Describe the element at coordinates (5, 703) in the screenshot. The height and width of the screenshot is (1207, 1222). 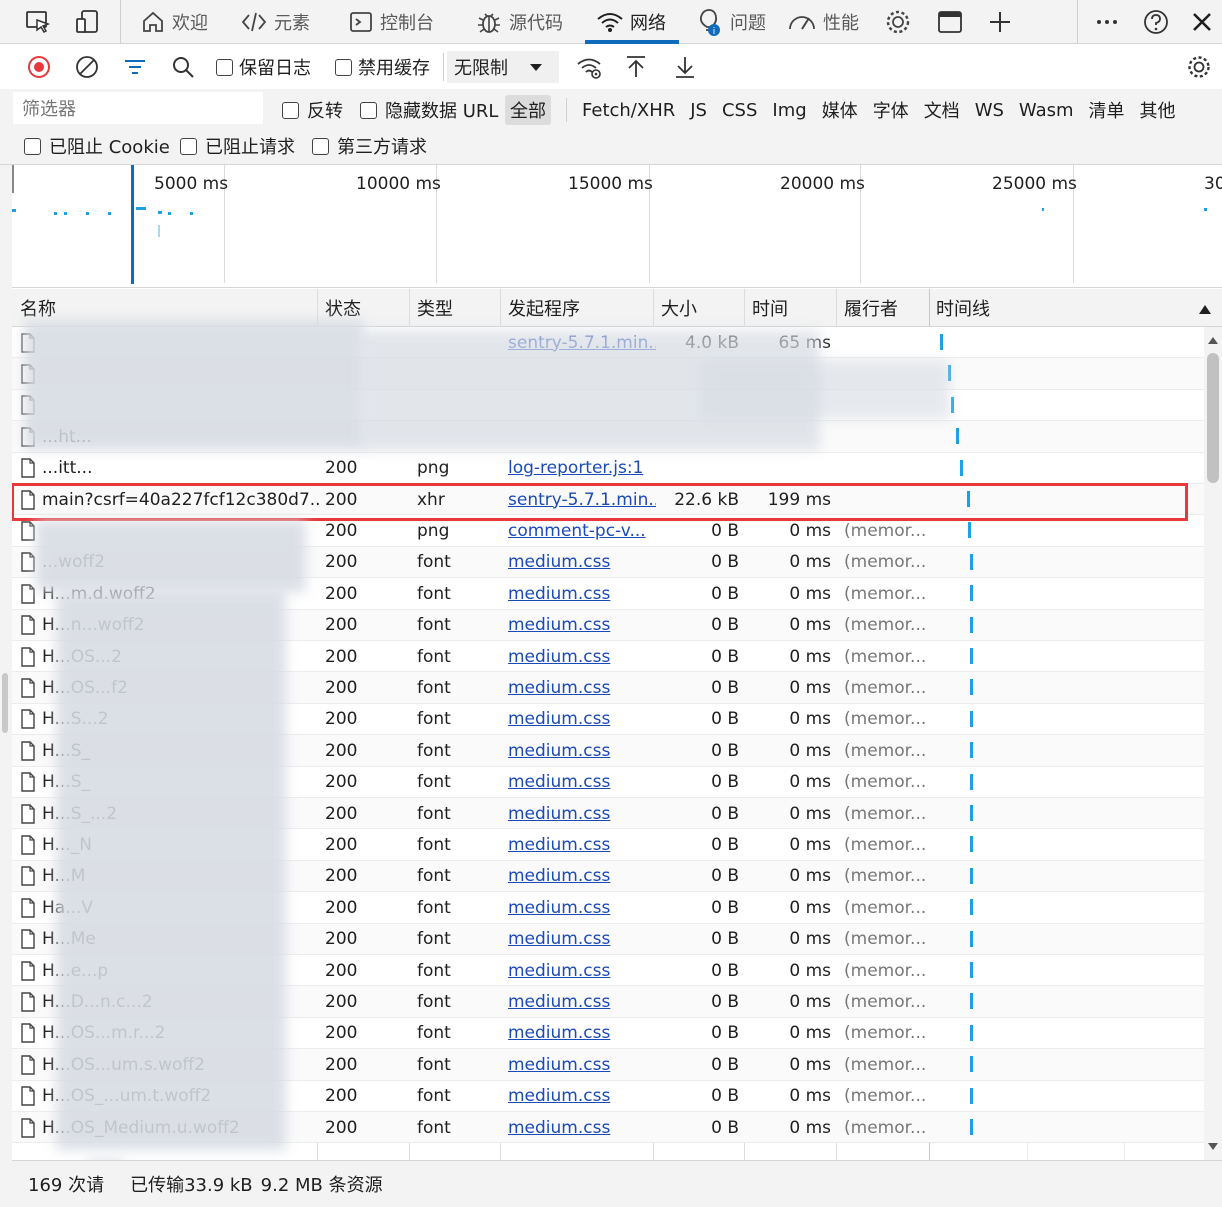
I see `panel-resize-handle` at that location.